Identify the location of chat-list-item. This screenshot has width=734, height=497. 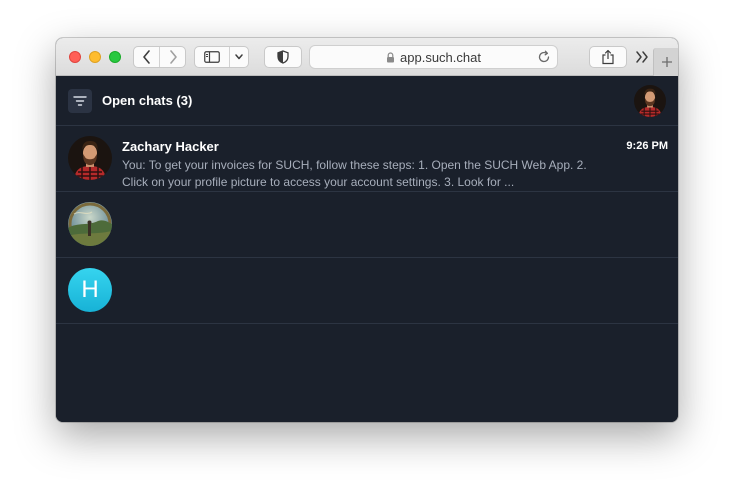
(367, 225).